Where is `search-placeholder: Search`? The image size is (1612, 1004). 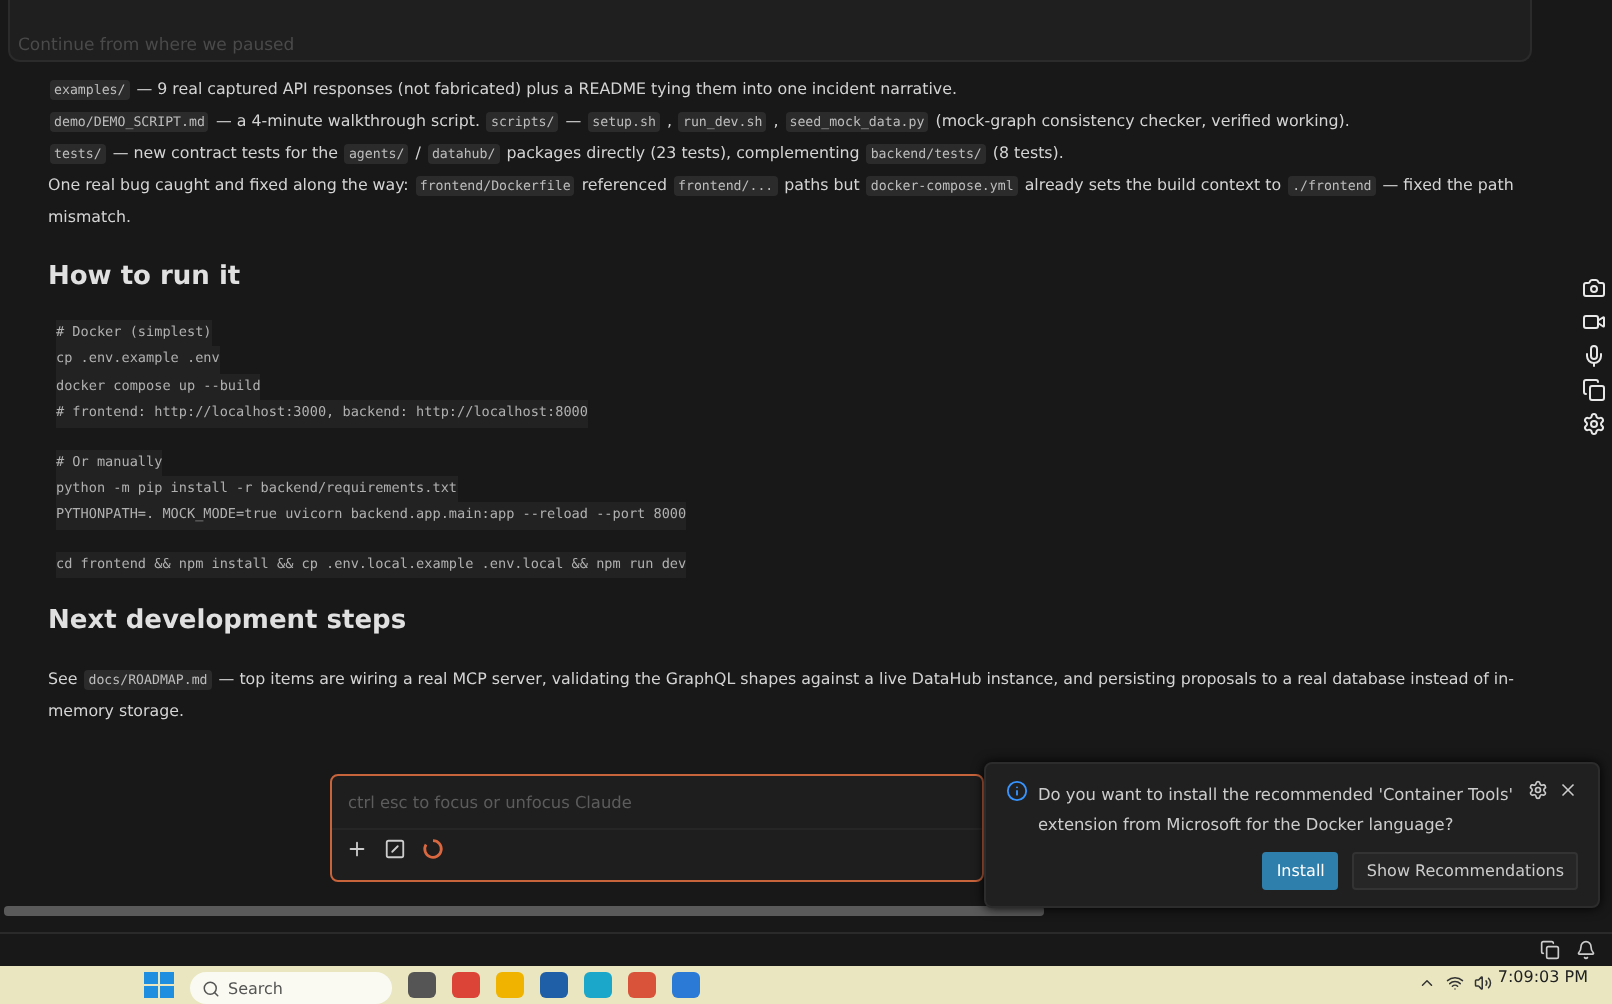
search-placeholder: Search is located at coordinates (255, 988).